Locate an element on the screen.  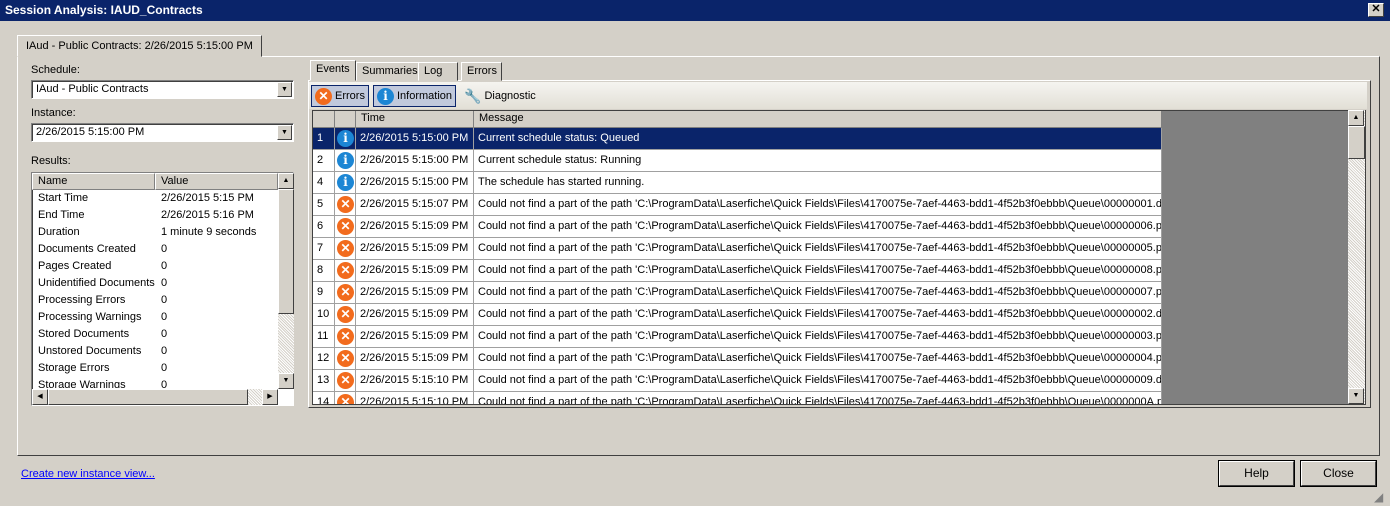
results-row: Processing Errors 0 is located at coordinates (155, 300).